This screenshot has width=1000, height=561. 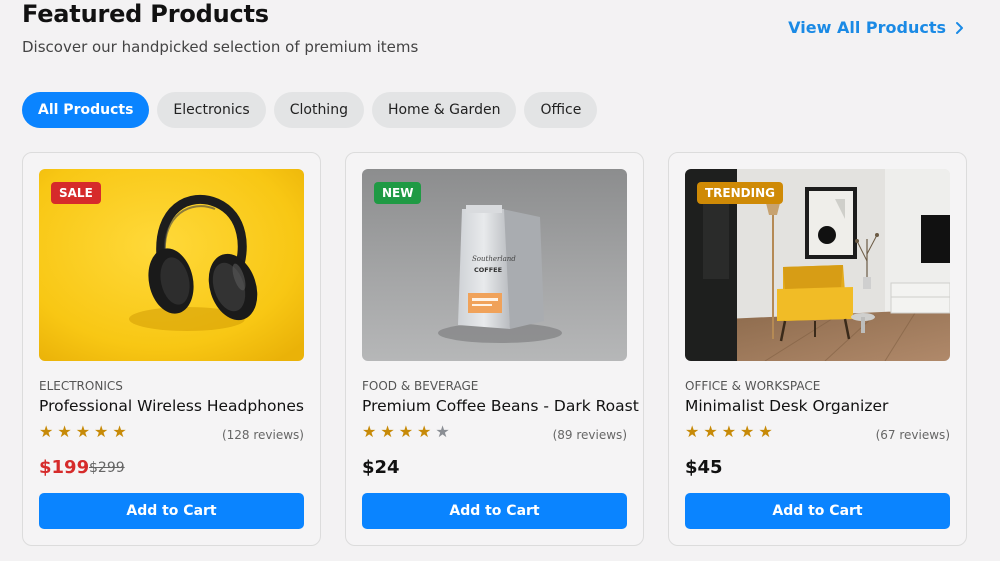 What do you see at coordinates (262, 435) in the screenshot?
I see `review-count: (128 reviews)` at bounding box center [262, 435].